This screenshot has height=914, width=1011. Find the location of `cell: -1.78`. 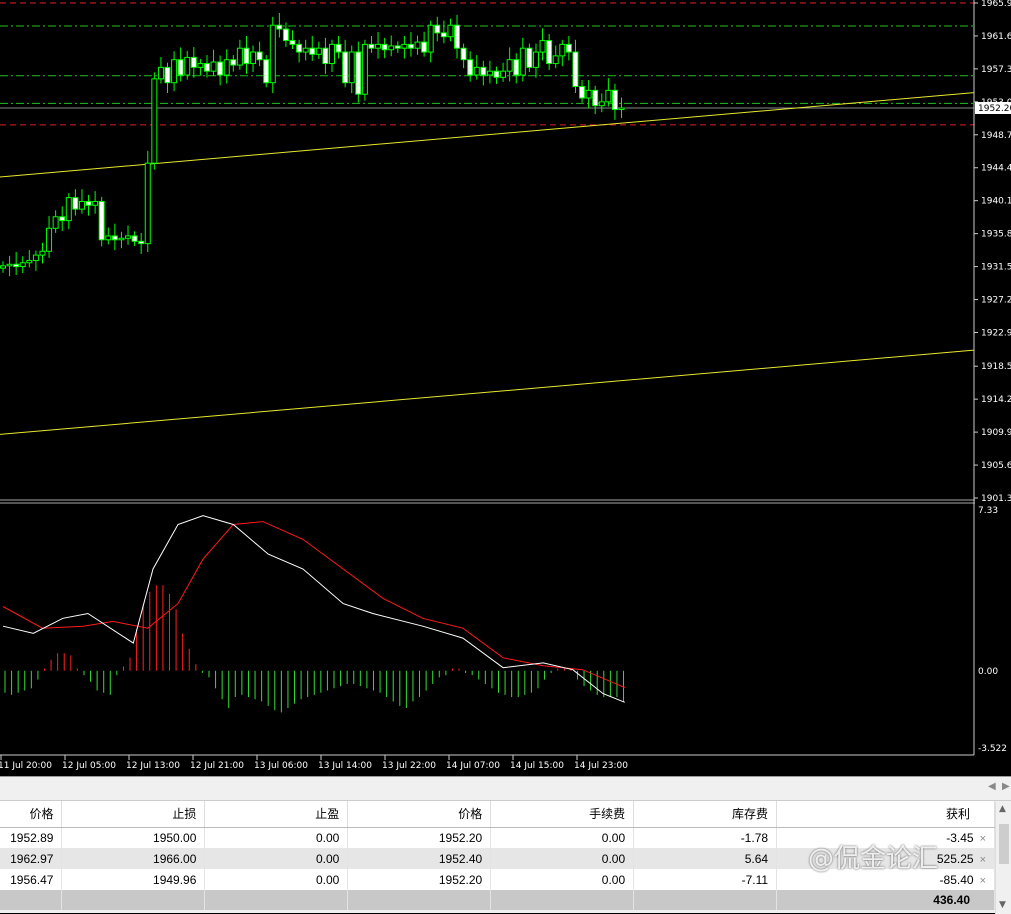

cell: -1.78 is located at coordinates (705, 837).